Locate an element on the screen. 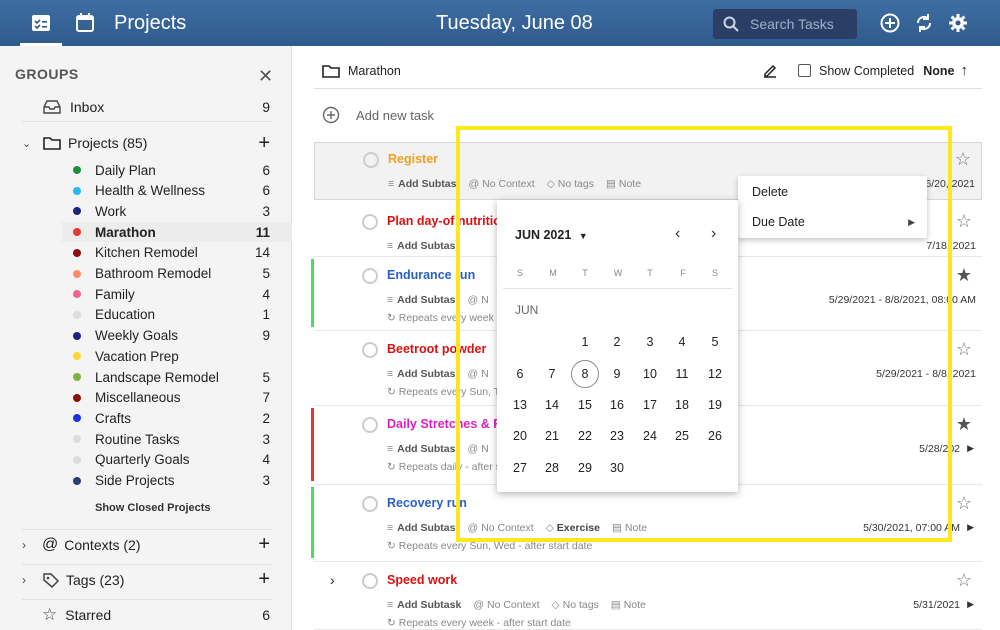 The width and height of the screenshot is (1000, 630). edit-icon is located at coordinates (770, 71).